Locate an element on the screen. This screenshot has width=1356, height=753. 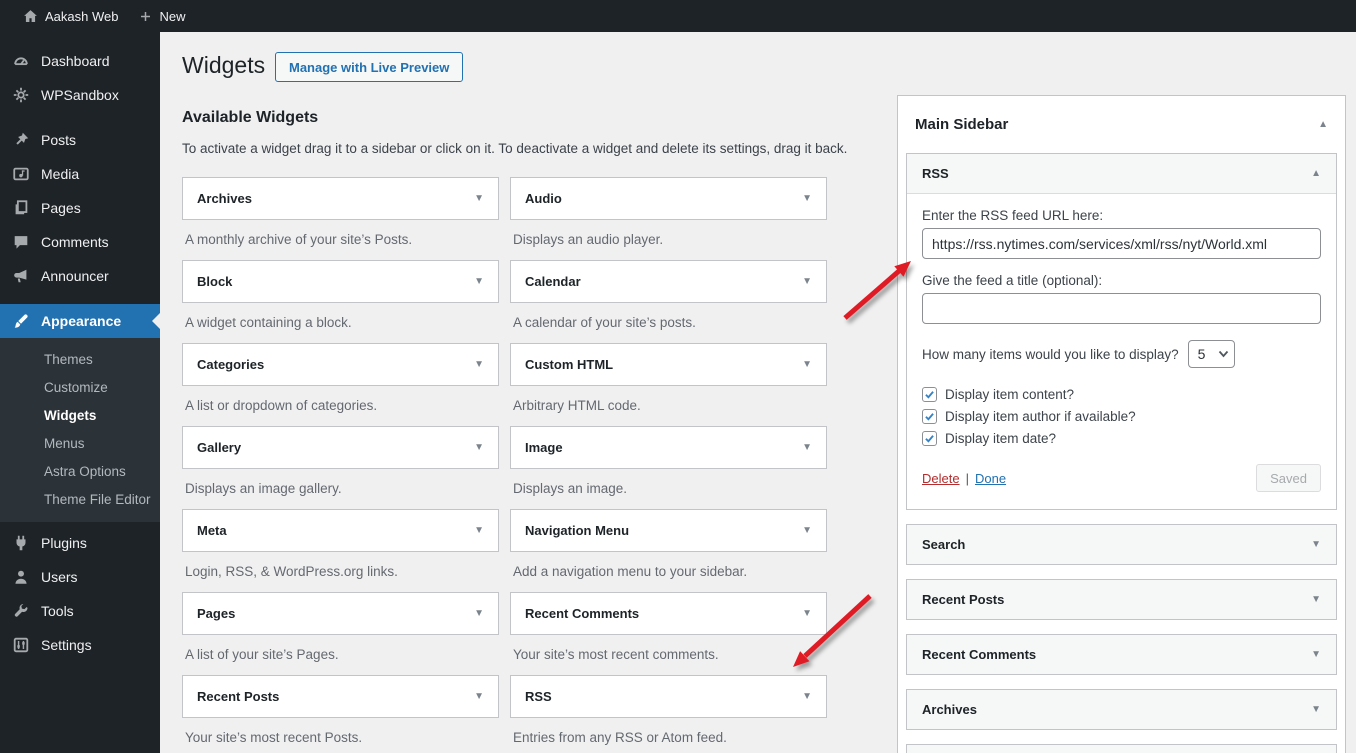
widget-desc: Displays an image. is located at coordinates (570, 488).